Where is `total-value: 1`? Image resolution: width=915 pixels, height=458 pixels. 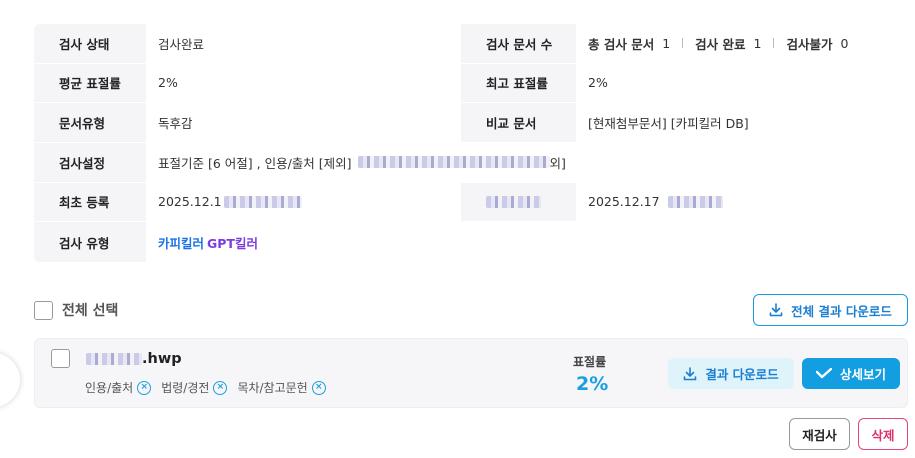
total-value: 1 is located at coordinates (666, 43).